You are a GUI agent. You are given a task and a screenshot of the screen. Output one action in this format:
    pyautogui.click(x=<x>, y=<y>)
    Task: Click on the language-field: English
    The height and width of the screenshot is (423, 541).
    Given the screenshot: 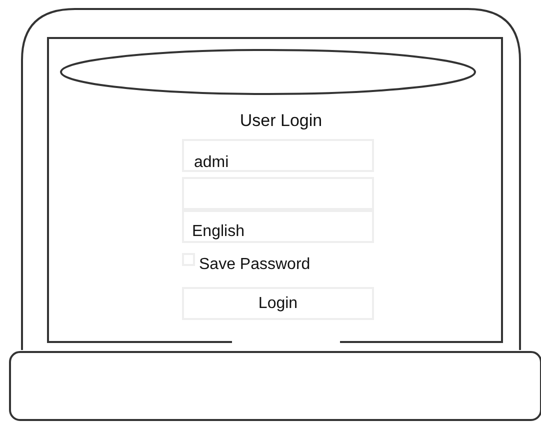 What is the action you would take?
    pyautogui.click(x=278, y=226)
    